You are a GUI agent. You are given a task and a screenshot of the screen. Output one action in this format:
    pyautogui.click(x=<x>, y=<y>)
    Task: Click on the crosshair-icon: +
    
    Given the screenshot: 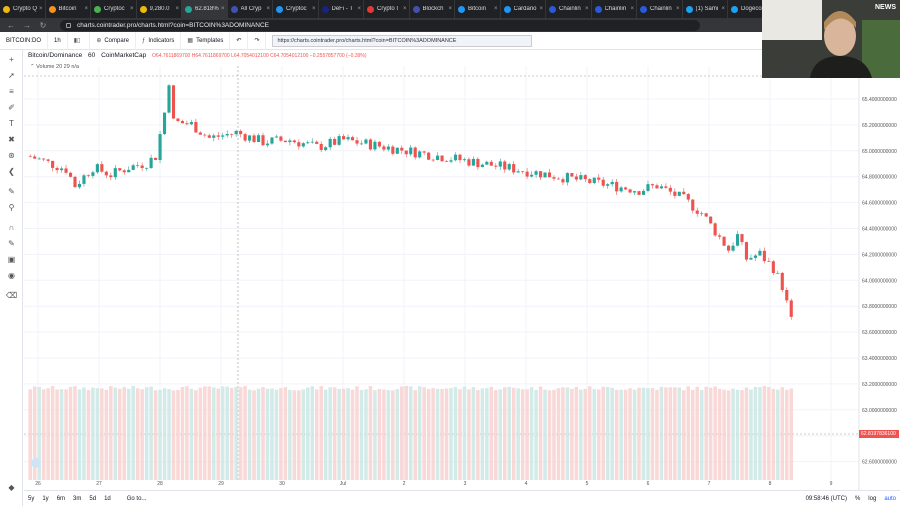 What is the action you would take?
    pyautogui.click(x=11, y=59)
    